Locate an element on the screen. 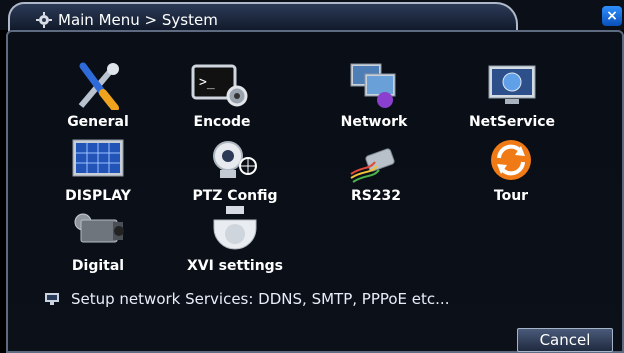 This screenshot has width=624, height=353. window-title-text: Main Menu > System is located at coordinates (138, 20).